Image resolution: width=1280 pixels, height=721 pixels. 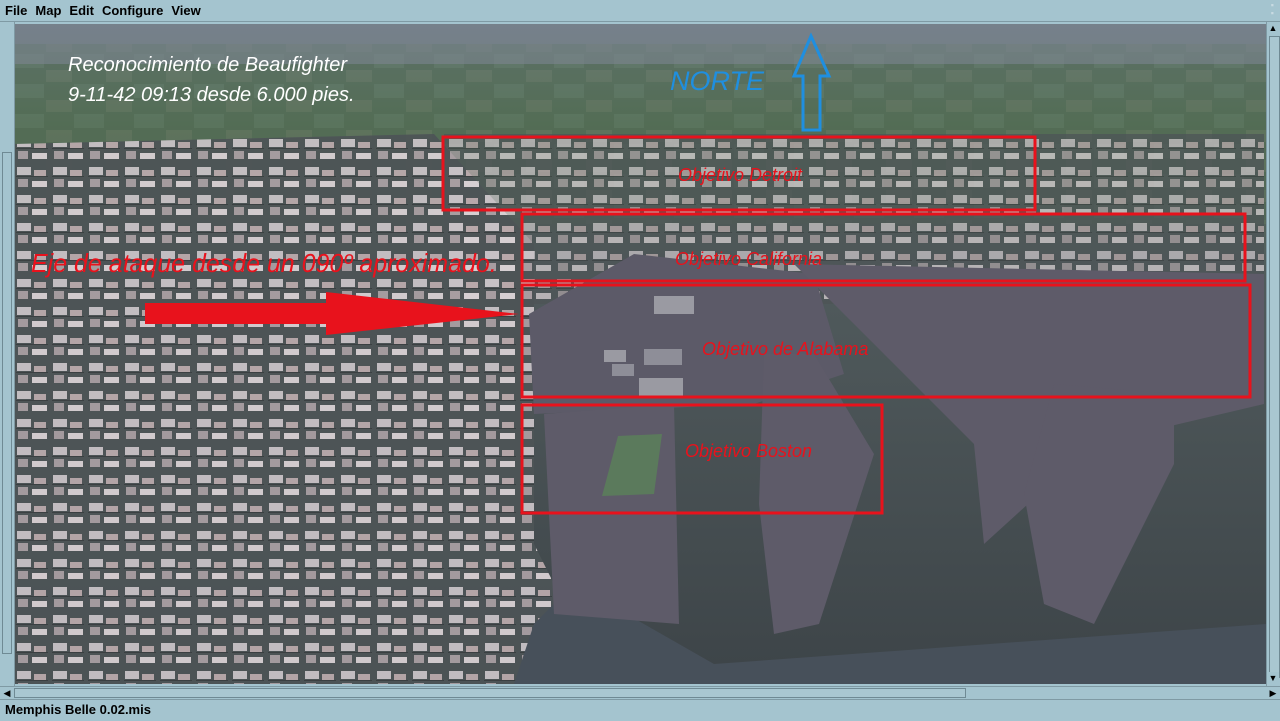 I want to click on left-scroll-thumb, so click(x=7, y=403).